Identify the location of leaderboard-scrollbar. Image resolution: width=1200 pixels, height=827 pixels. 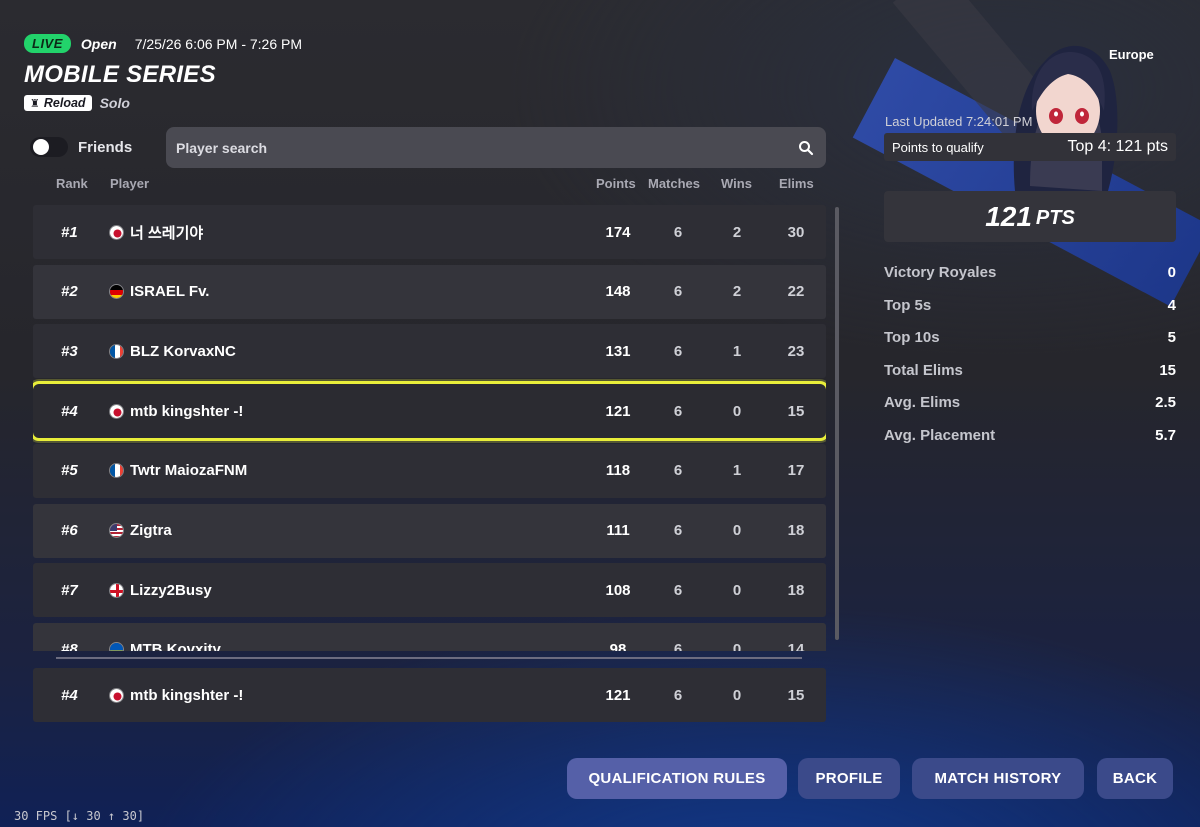
(837, 423).